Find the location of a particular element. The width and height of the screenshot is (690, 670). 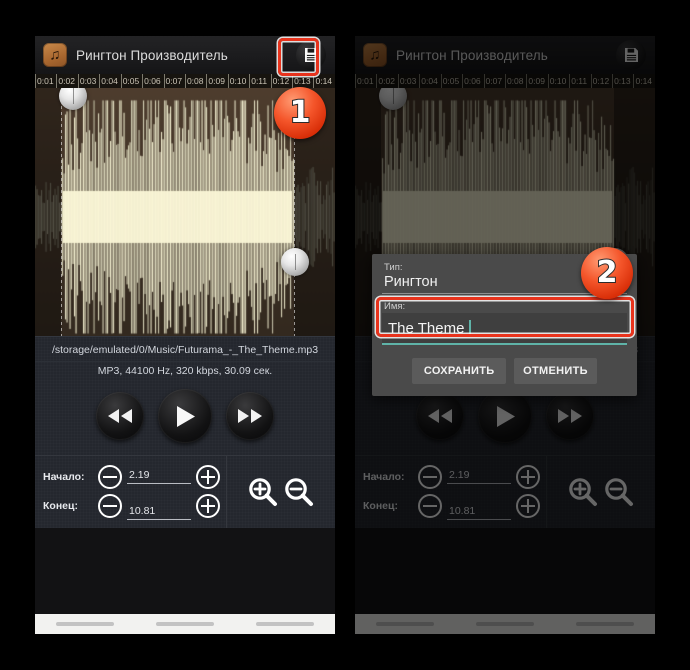

transport-controls is located at coordinates (185, 420).